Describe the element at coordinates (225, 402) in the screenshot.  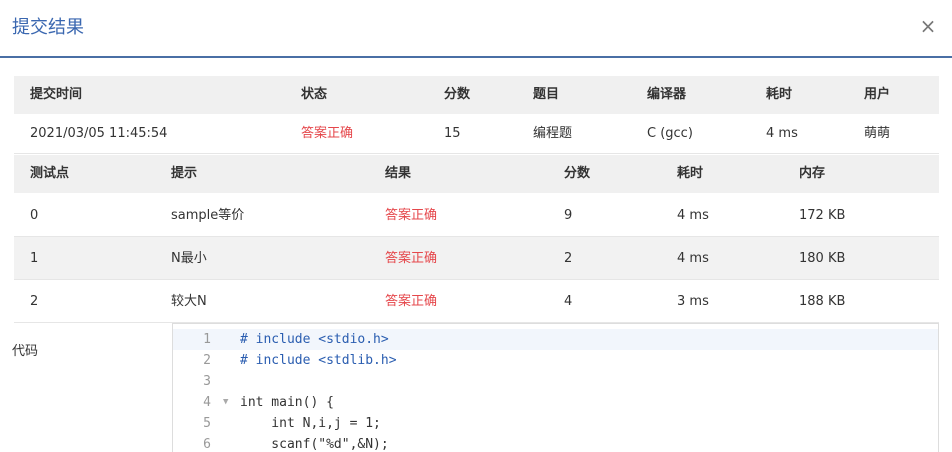
I see `fold-arrow-icon: ▼` at that location.